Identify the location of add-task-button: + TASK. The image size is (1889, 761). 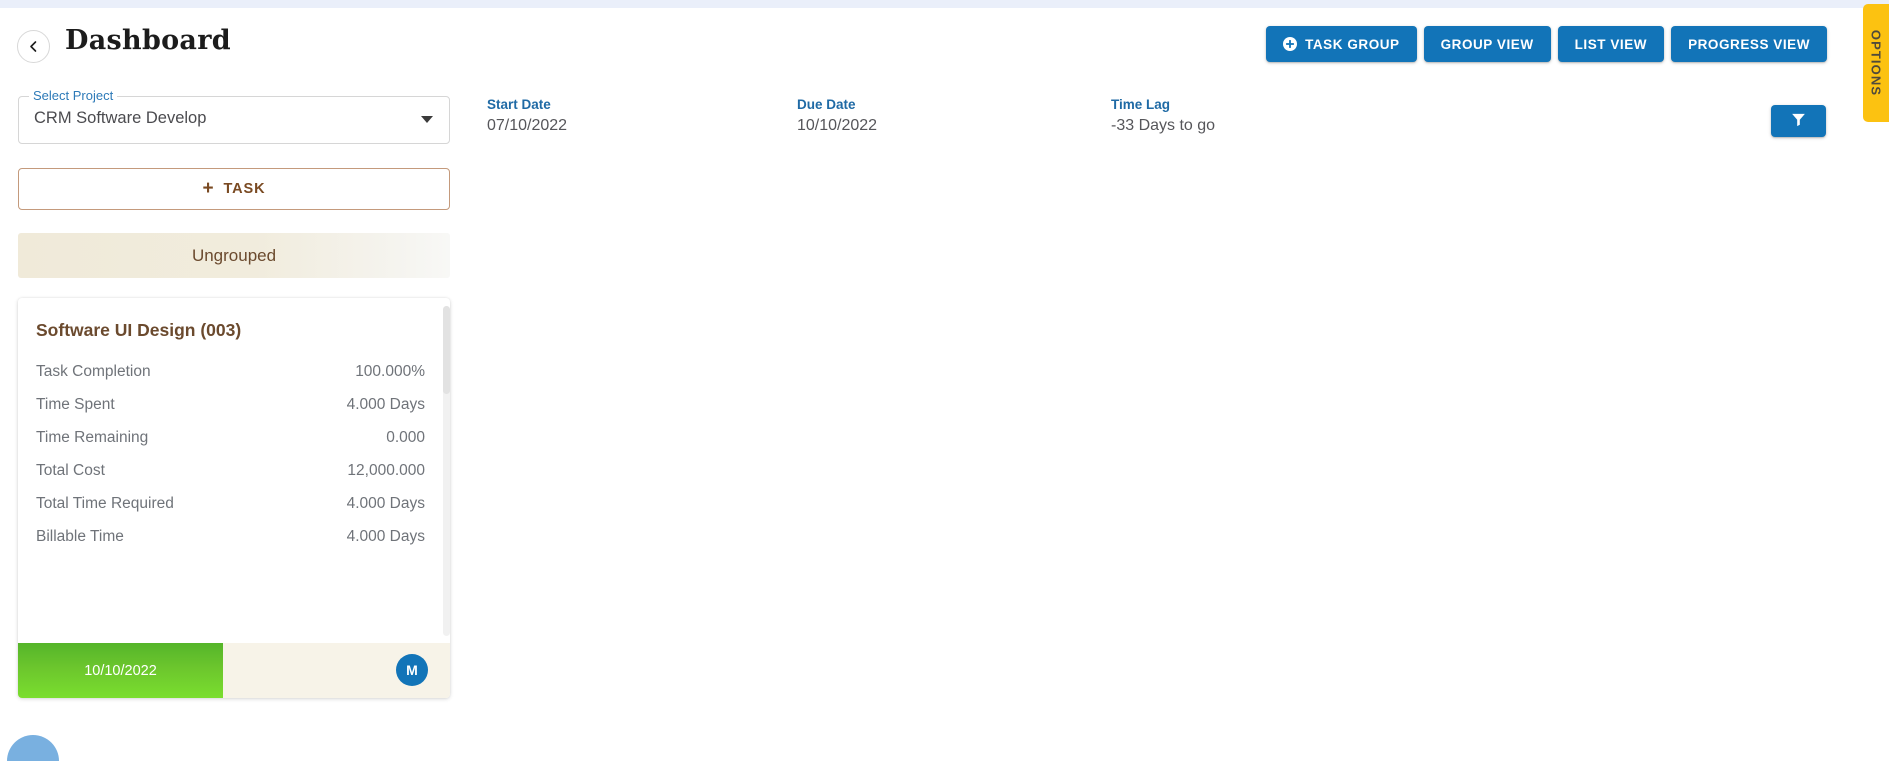
(234, 189).